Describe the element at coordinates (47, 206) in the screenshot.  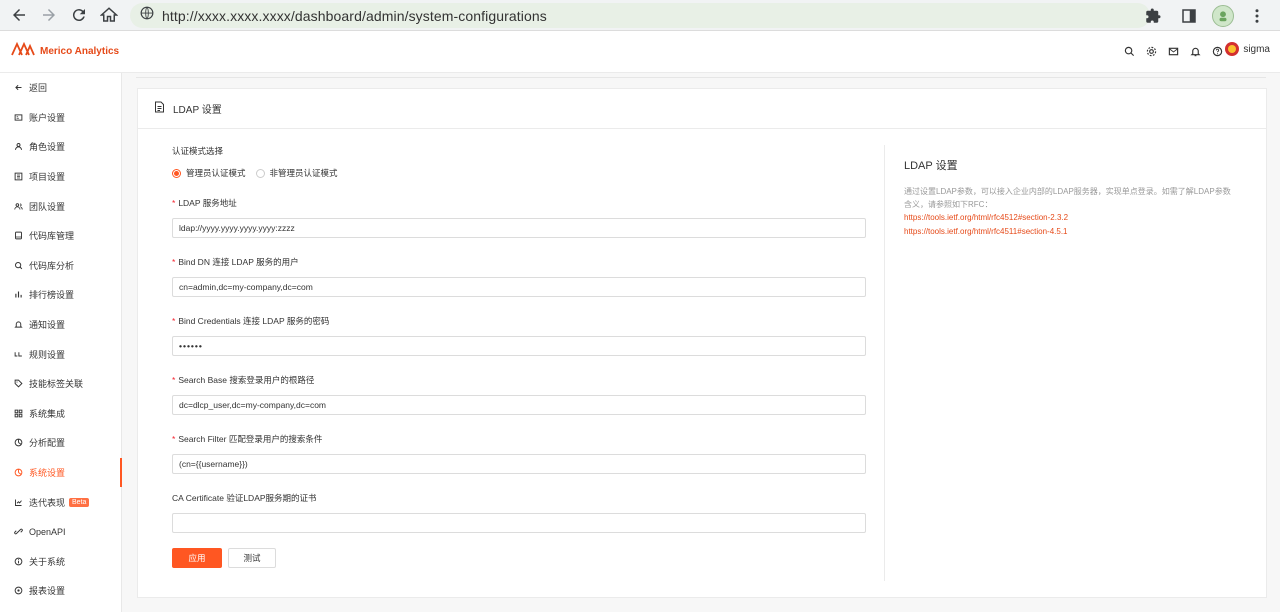
I see `sidebar-item-label: 团队设置` at that location.